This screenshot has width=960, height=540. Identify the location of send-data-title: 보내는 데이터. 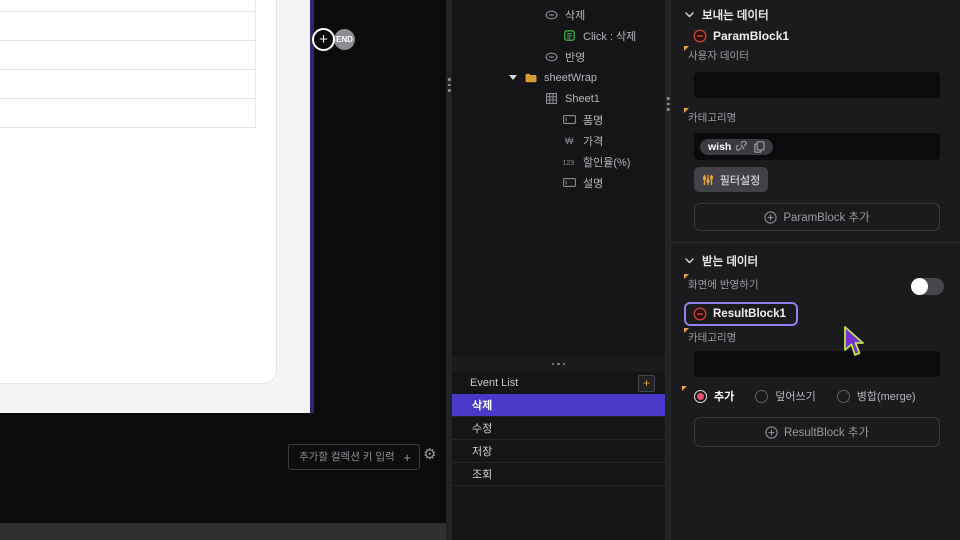
(735, 16).